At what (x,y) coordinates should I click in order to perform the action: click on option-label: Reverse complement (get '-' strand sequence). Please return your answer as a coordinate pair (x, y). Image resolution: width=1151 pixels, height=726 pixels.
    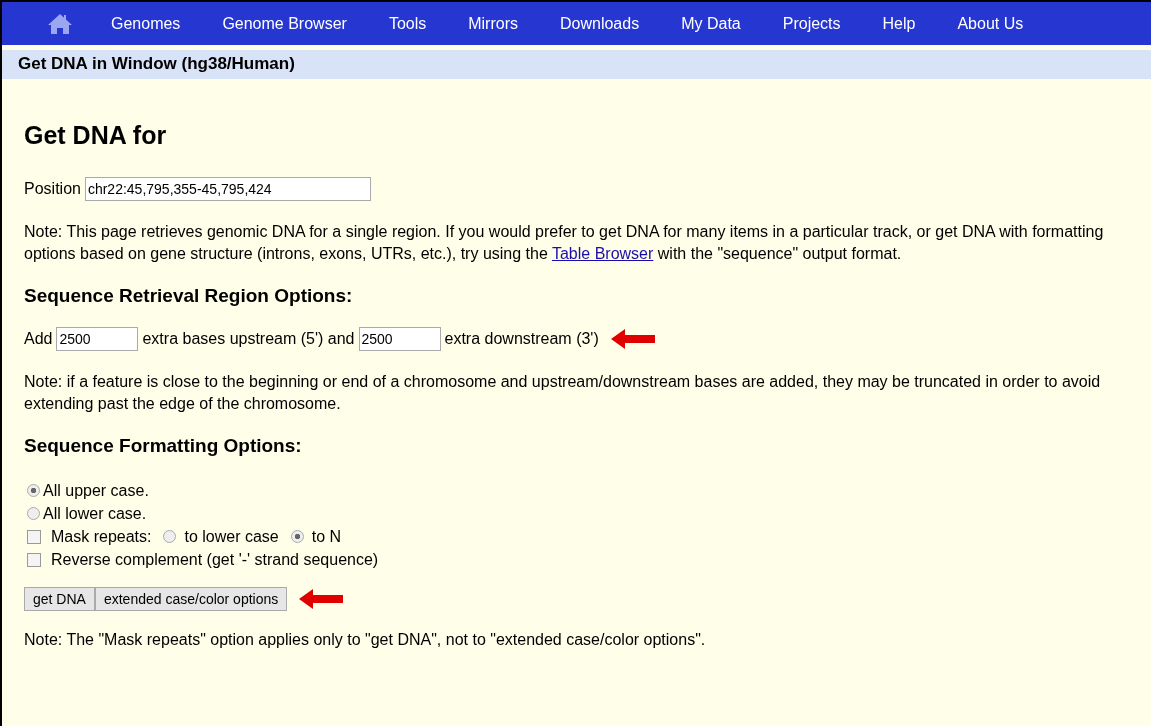
    Looking at the image, I should click on (215, 559).